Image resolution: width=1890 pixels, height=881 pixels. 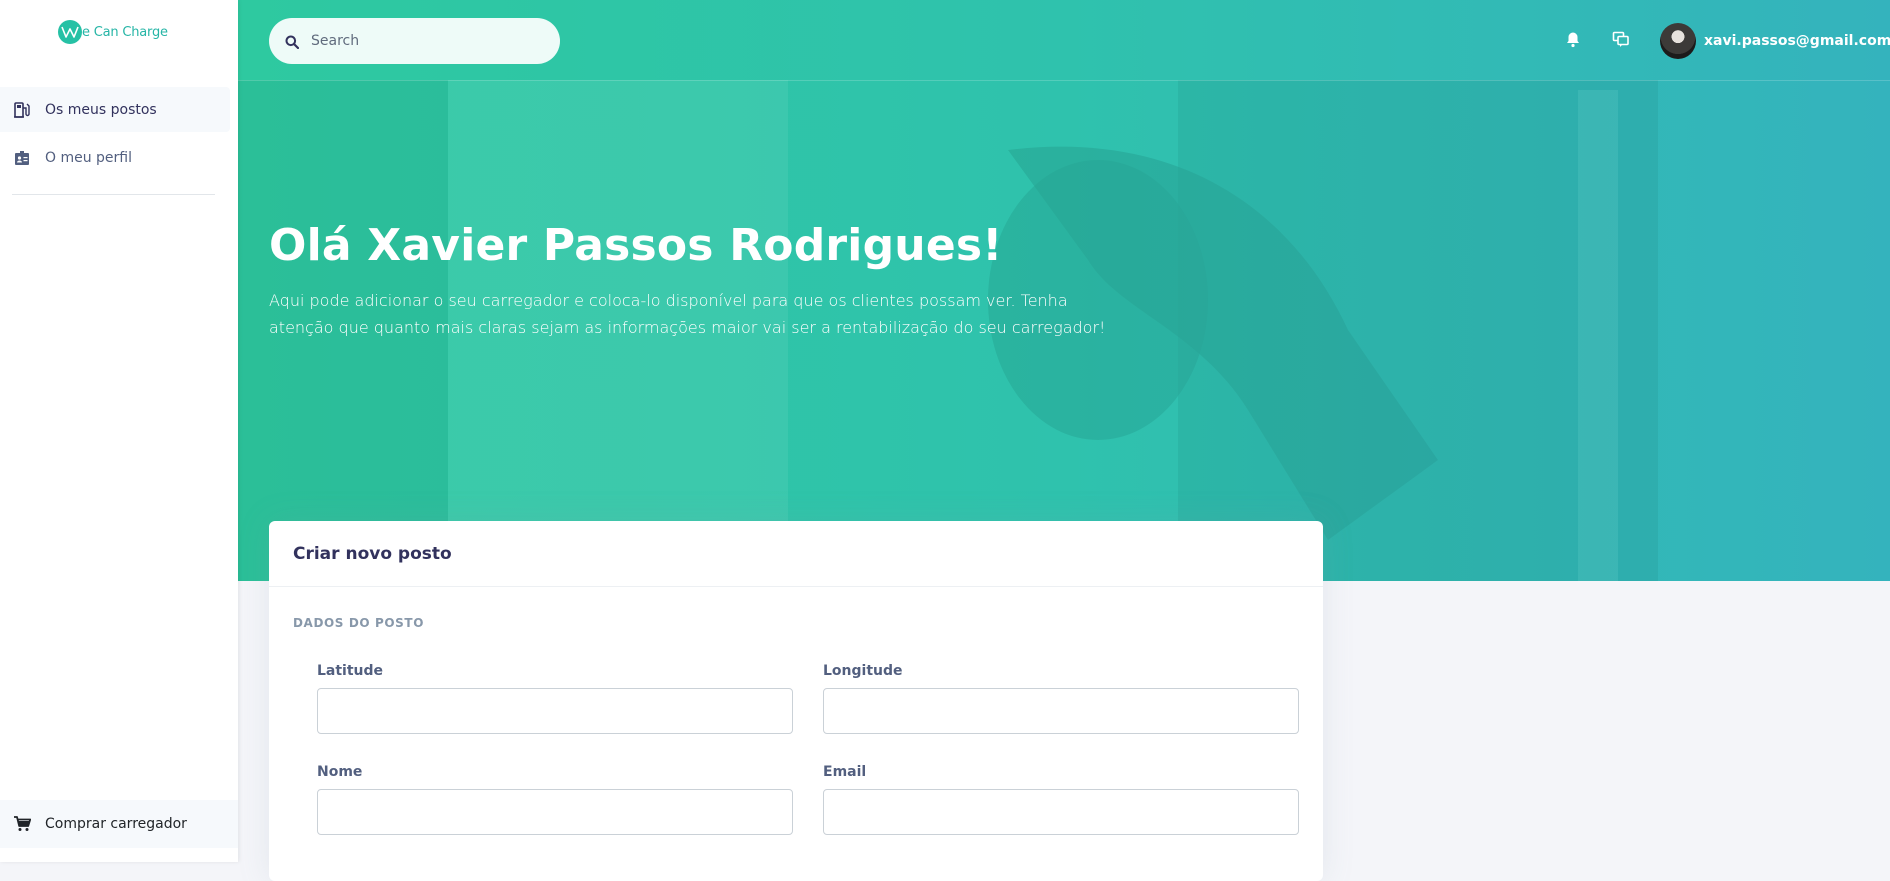 What do you see at coordinates (863, 671) in the screenshot?
I see `longitude-label: Longitude` at bounding box center [863, 671].